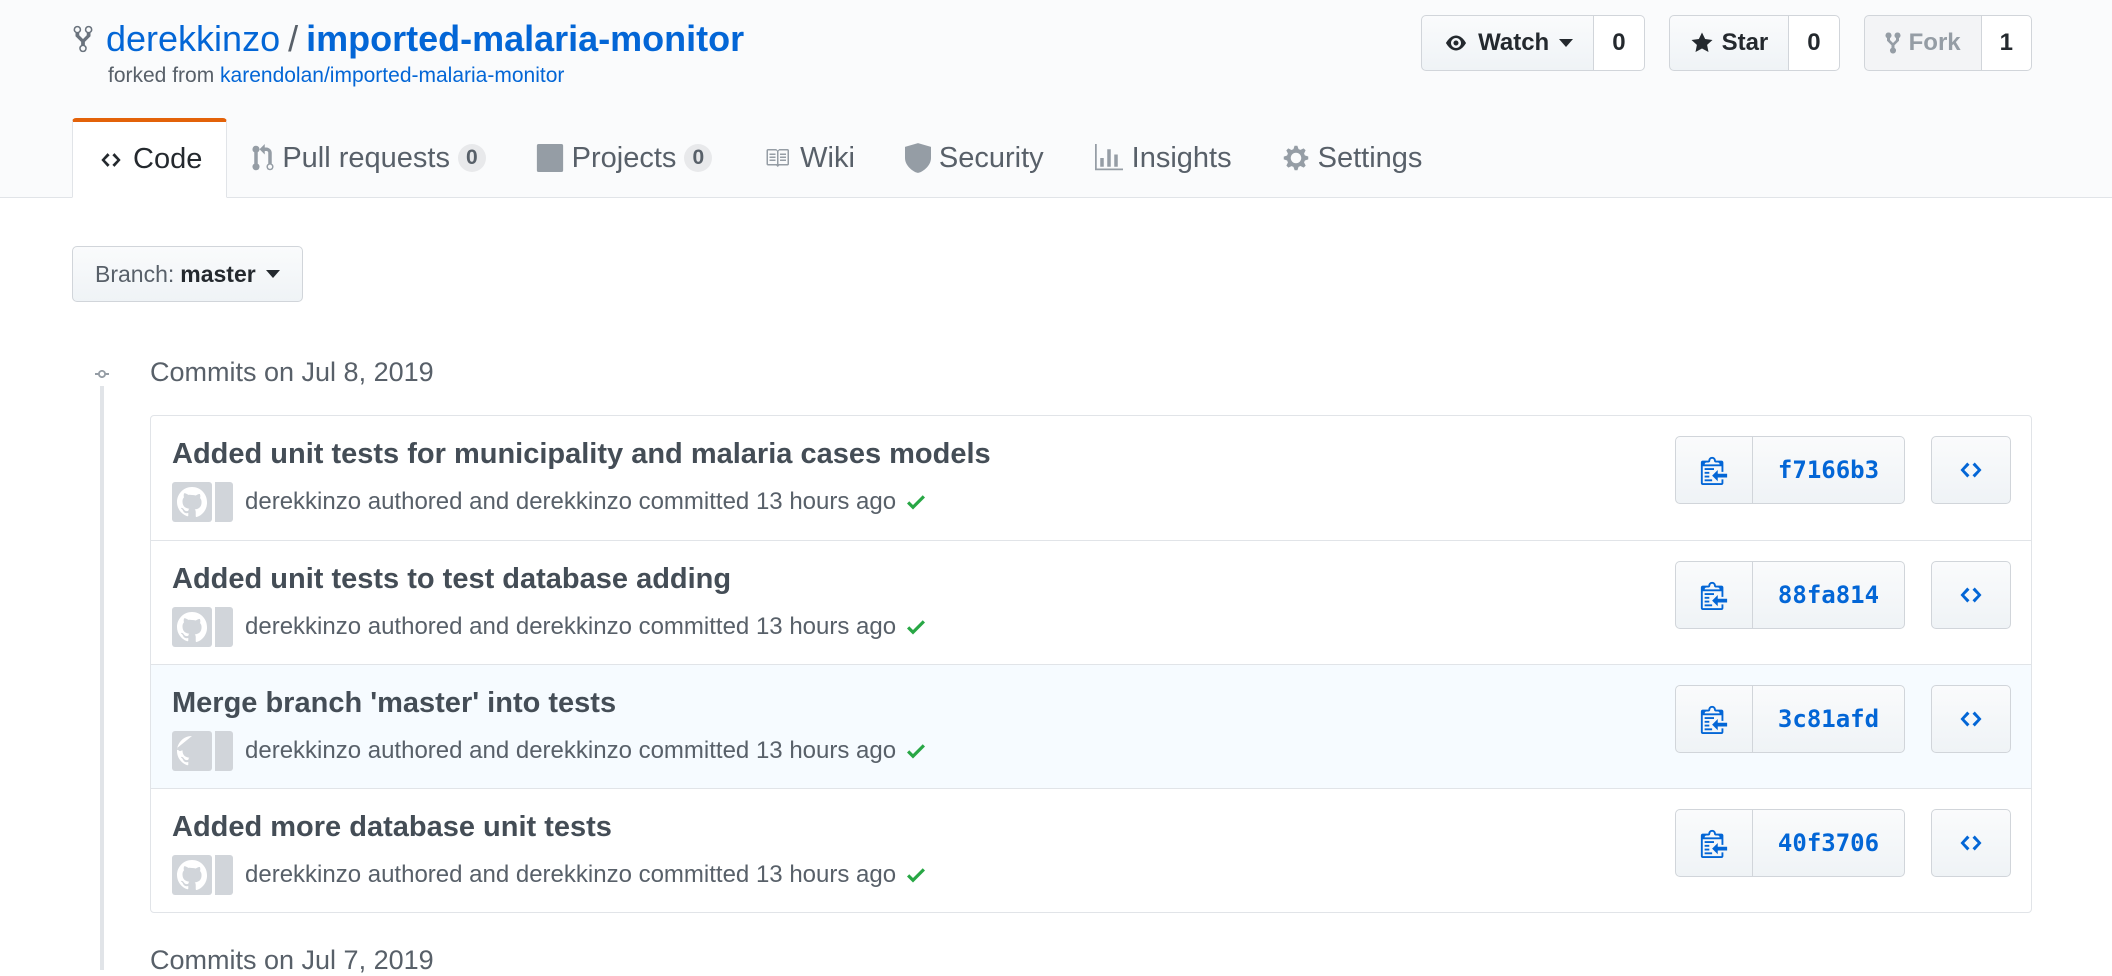  I want to click on chevron-down-icon, so click(1566, 43).